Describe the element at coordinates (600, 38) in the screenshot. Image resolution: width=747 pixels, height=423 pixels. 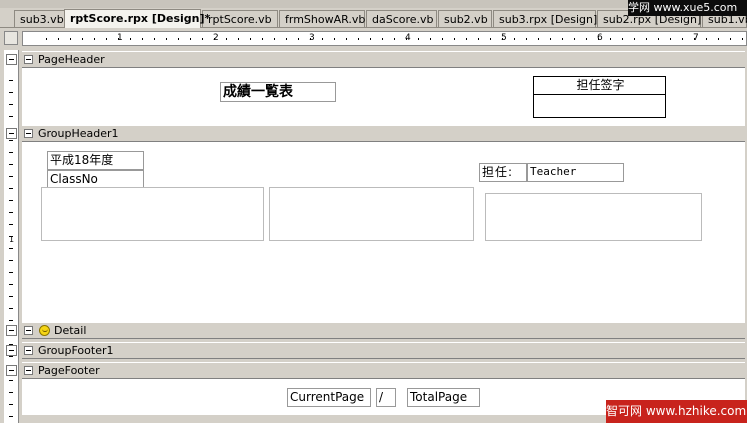
I see `ruler-number: 6` at that location.